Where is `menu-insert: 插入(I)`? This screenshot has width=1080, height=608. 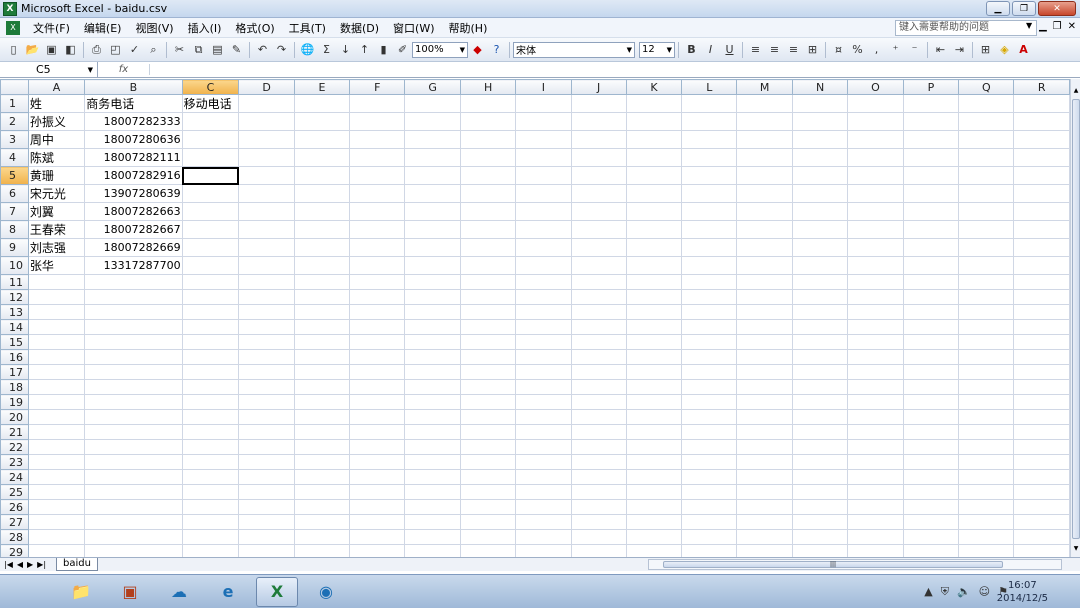
menu-insert: 插入(I) is located at coordinates (205, 28).